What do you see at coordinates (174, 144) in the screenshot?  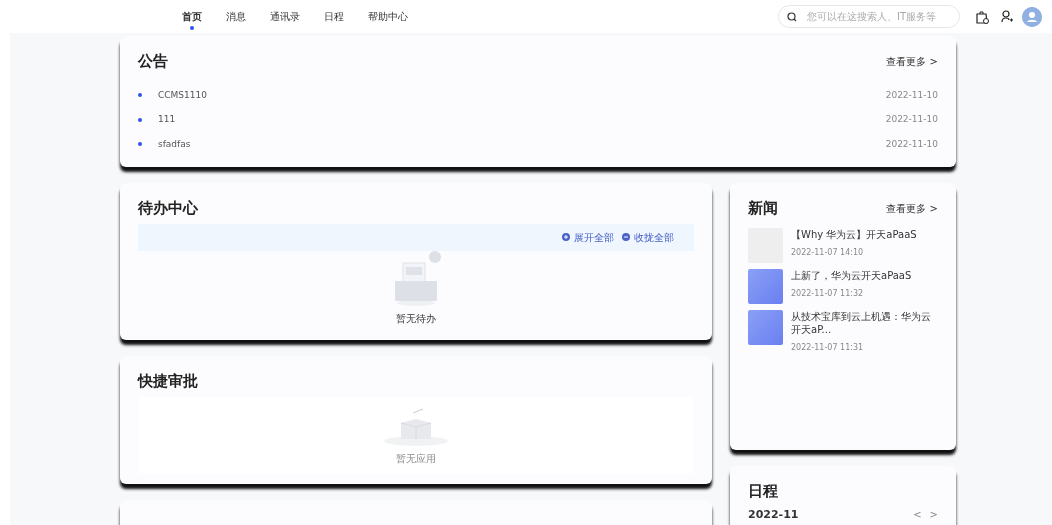 I see `announcement-title: sfadfas` at bounding box center [174, 144].